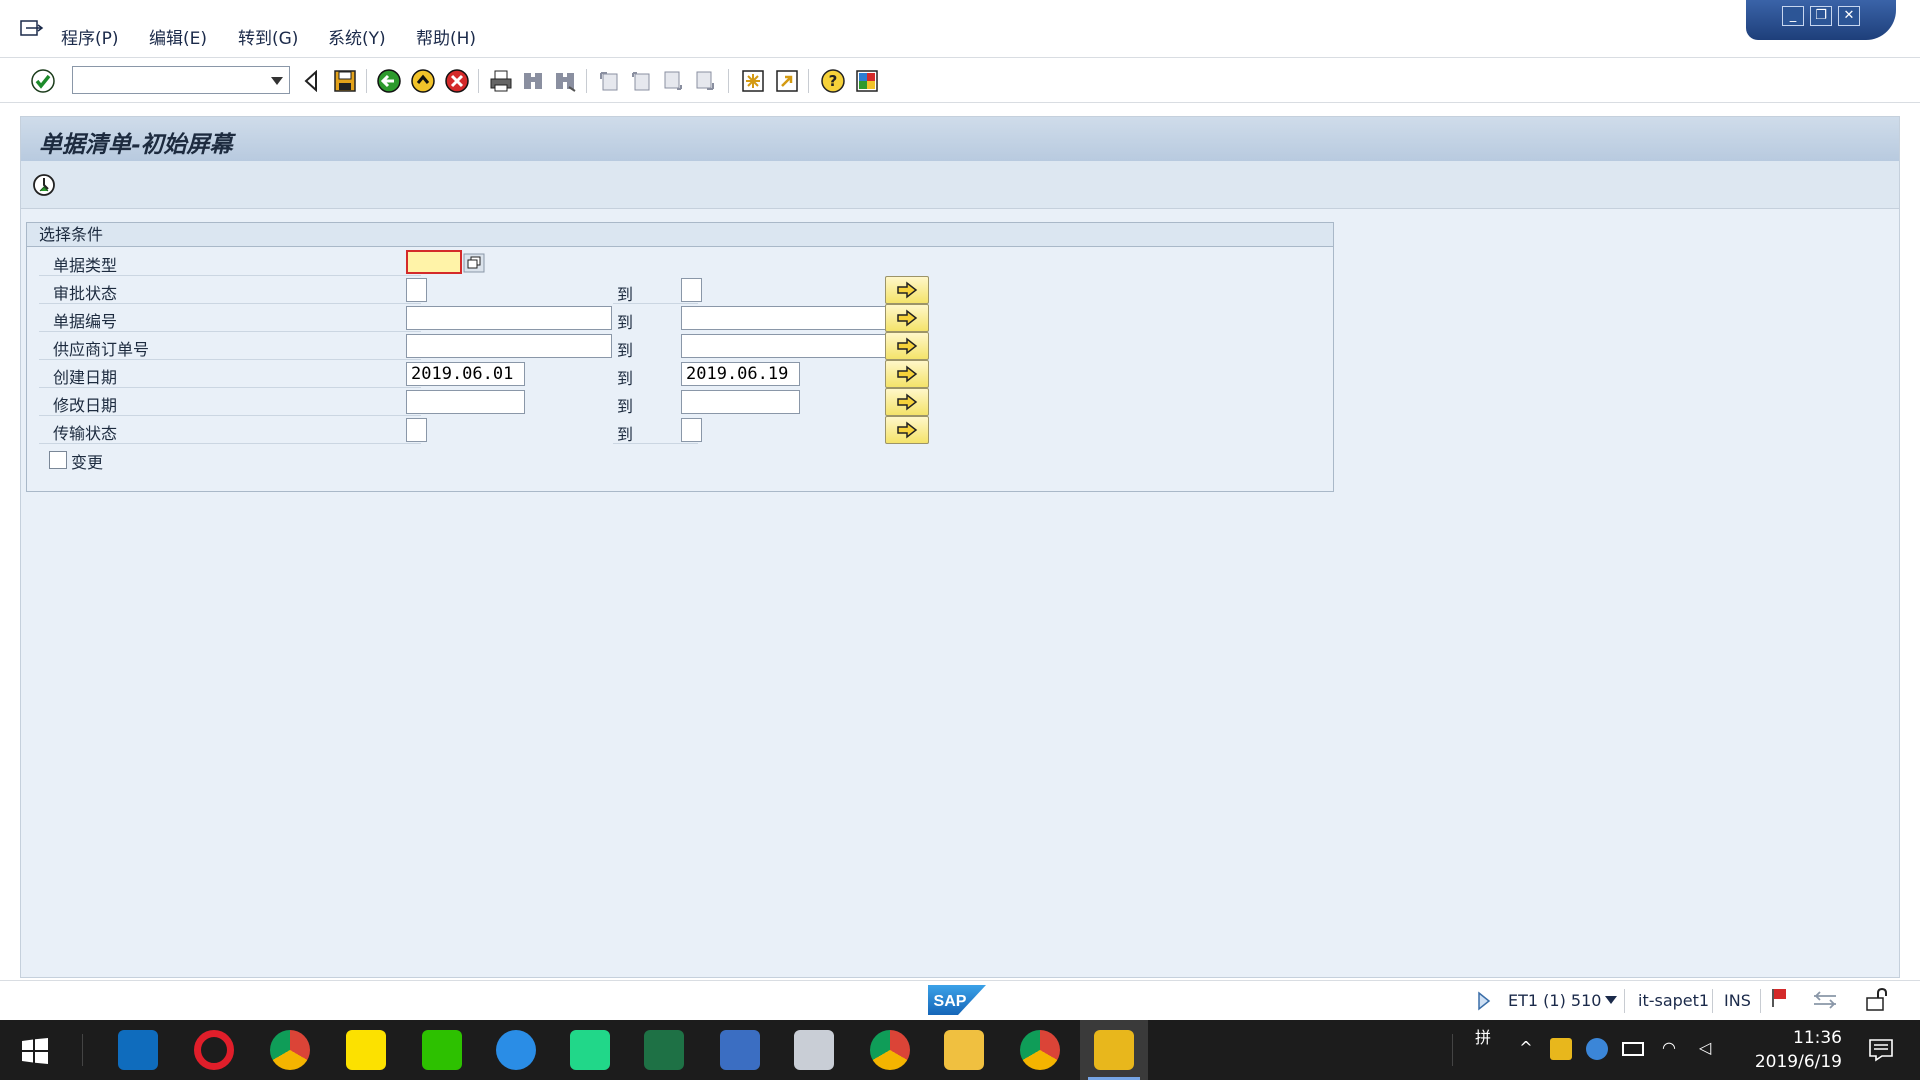 The width and height of the screenshot is (1920, 1080). I want to click on transfer-status-to-input, so click(691, 430).